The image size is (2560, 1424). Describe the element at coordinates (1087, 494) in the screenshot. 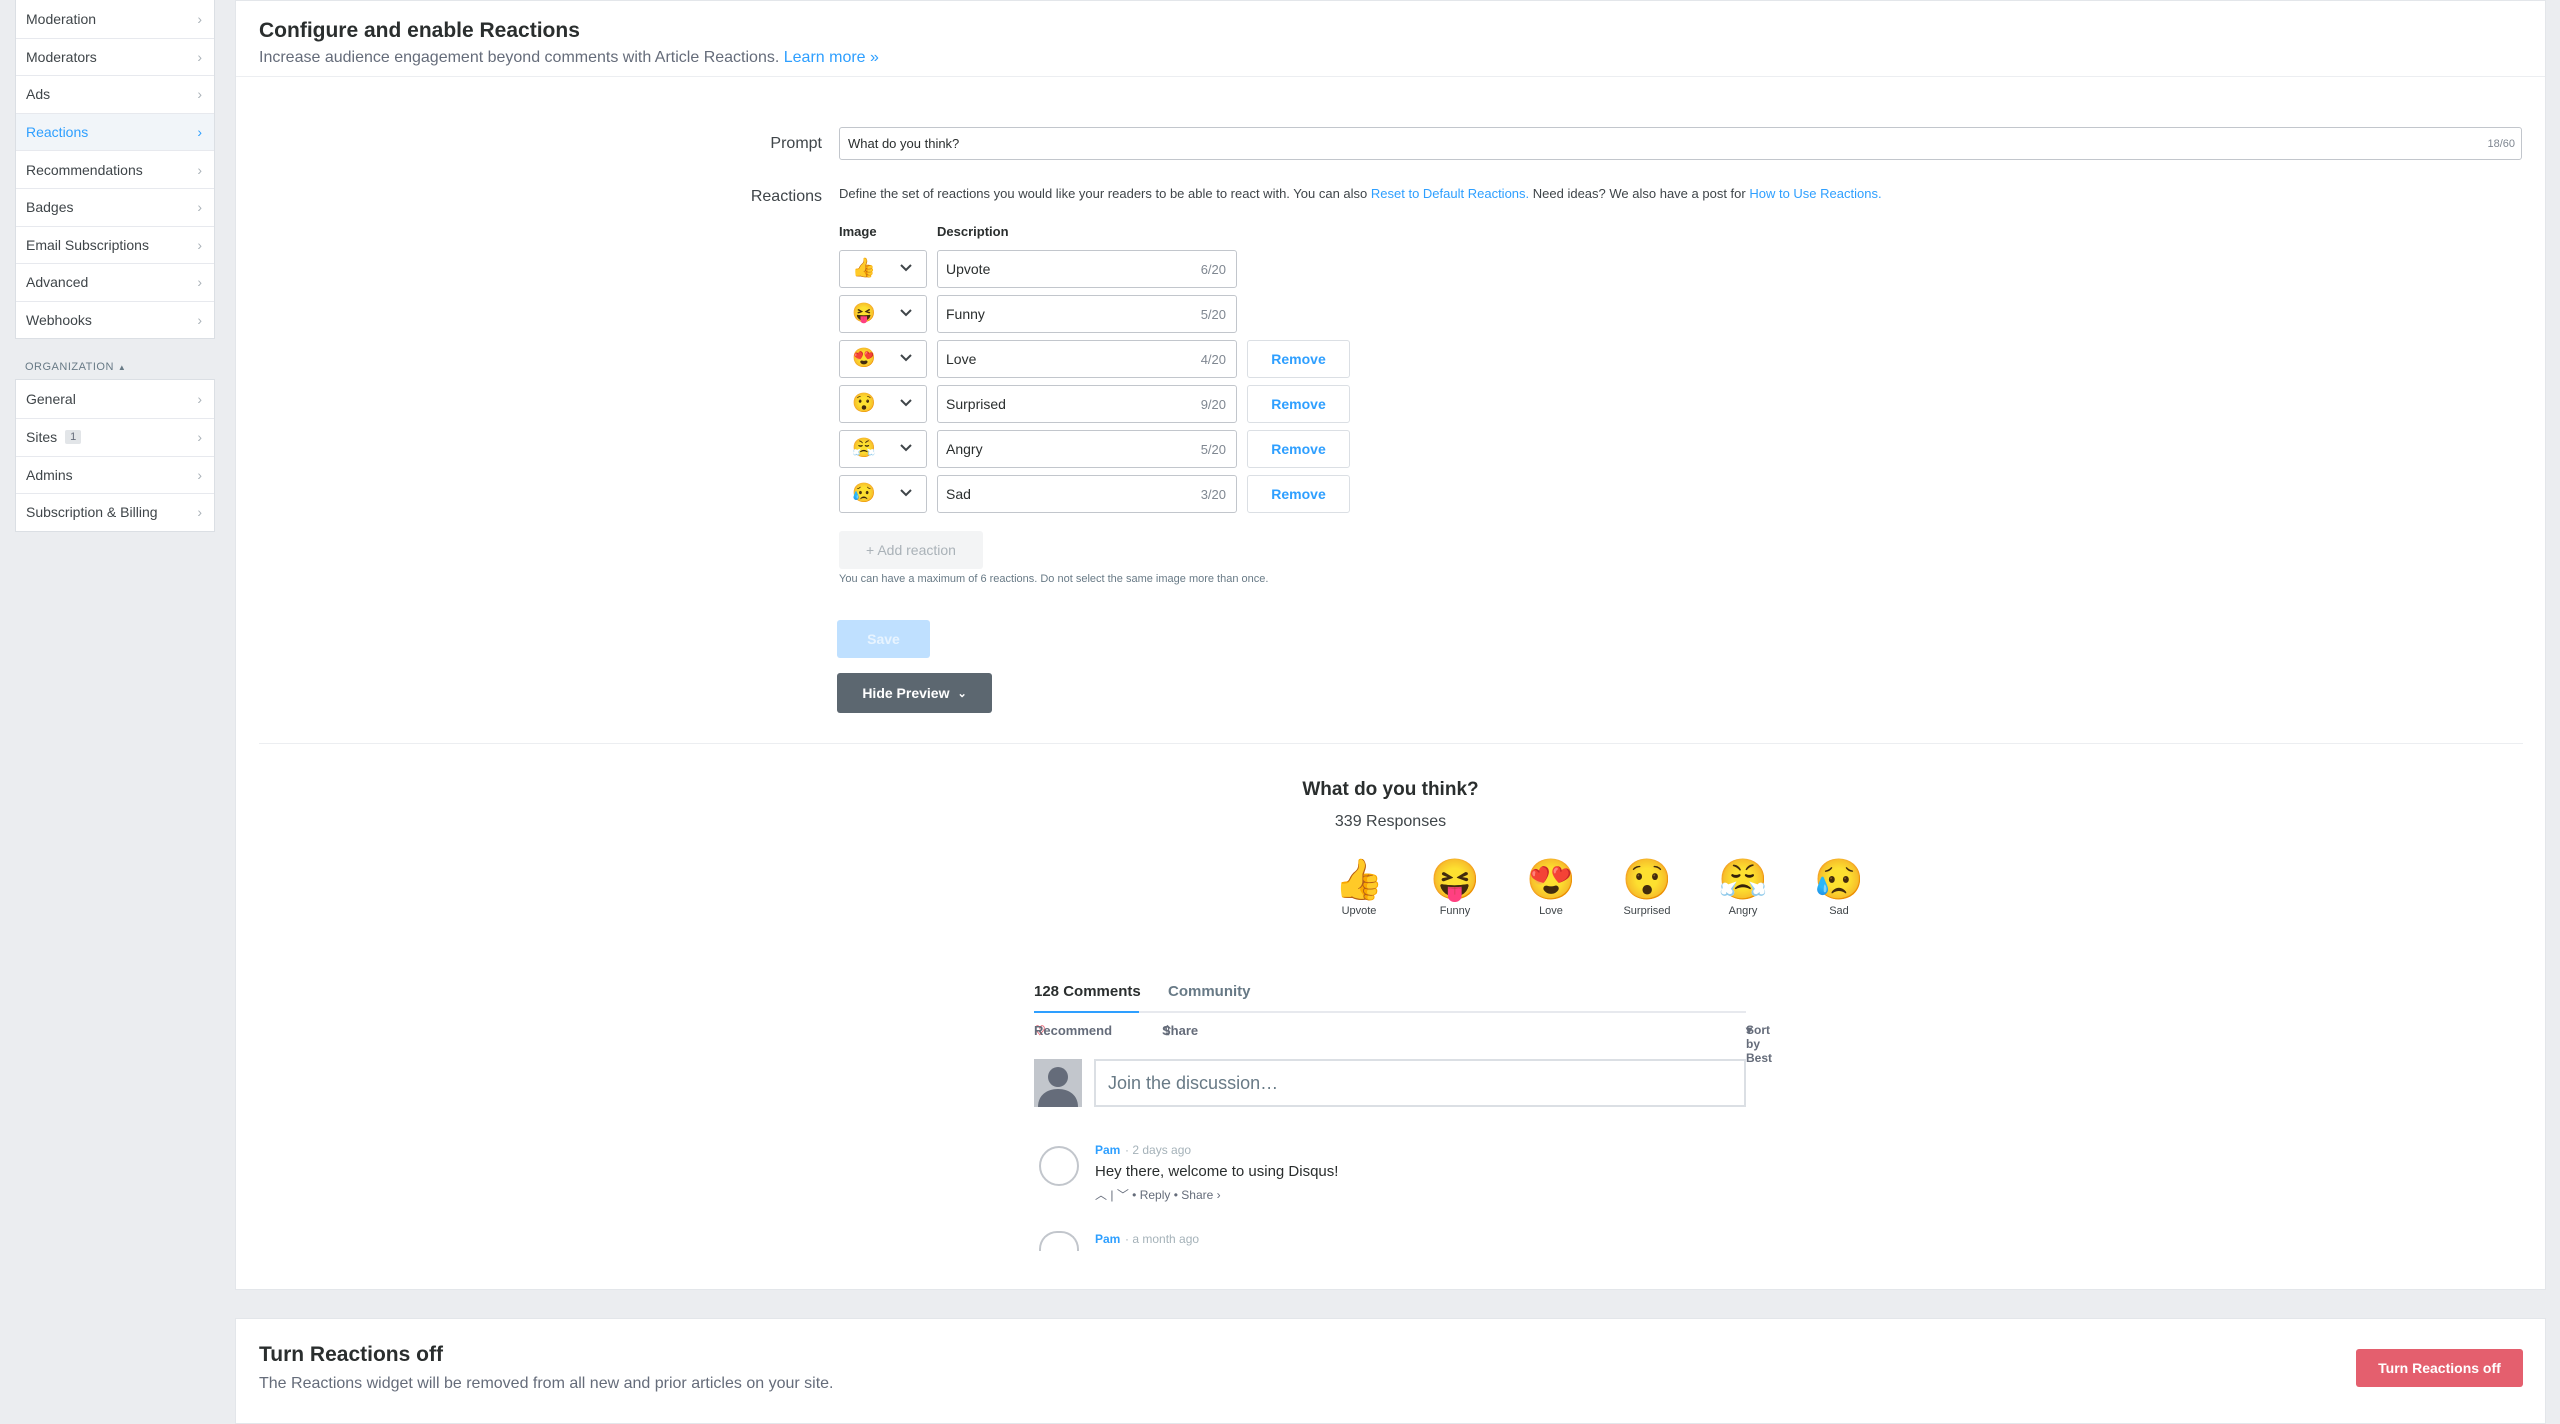

I see `reaction-description-input: Sad 3/20` at that location.